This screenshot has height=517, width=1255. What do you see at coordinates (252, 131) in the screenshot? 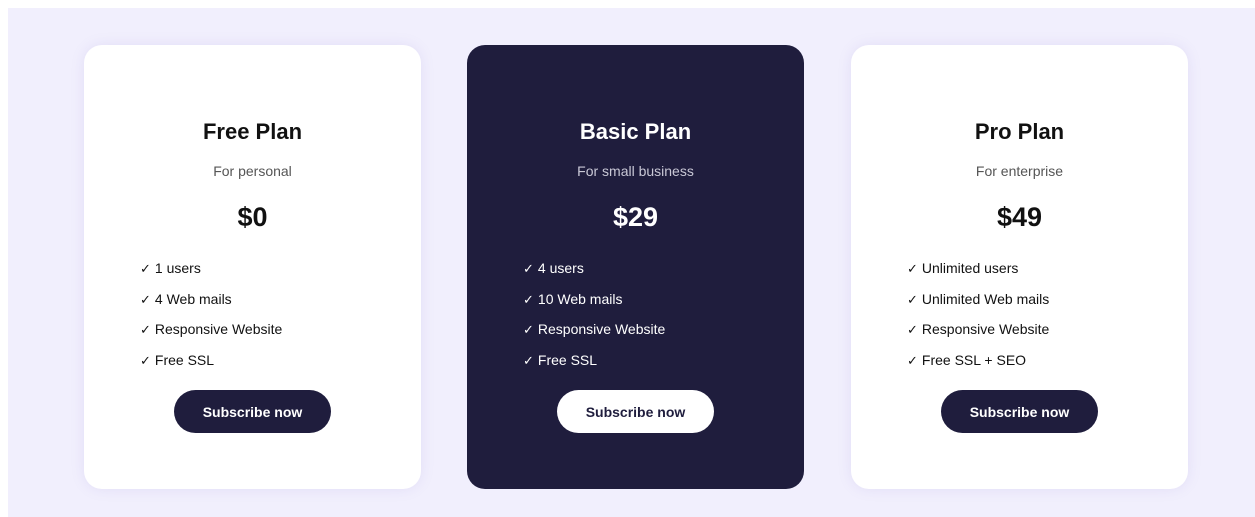
I see `plan-title: Free Plan` at bounding box center [252, 131].